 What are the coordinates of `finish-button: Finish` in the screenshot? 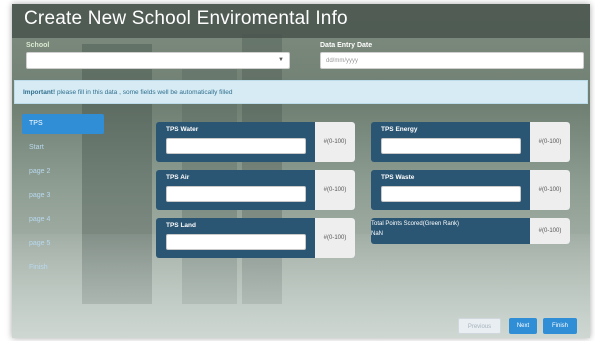 It's located at (560, 326).